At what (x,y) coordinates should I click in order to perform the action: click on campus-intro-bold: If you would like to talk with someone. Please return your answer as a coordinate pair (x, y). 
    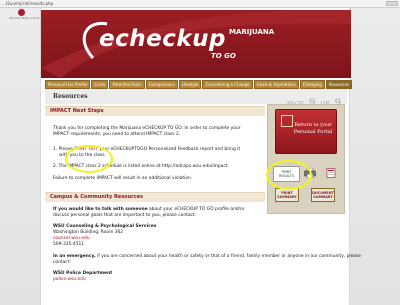
    Looking at the image, I should click on (100, 209).